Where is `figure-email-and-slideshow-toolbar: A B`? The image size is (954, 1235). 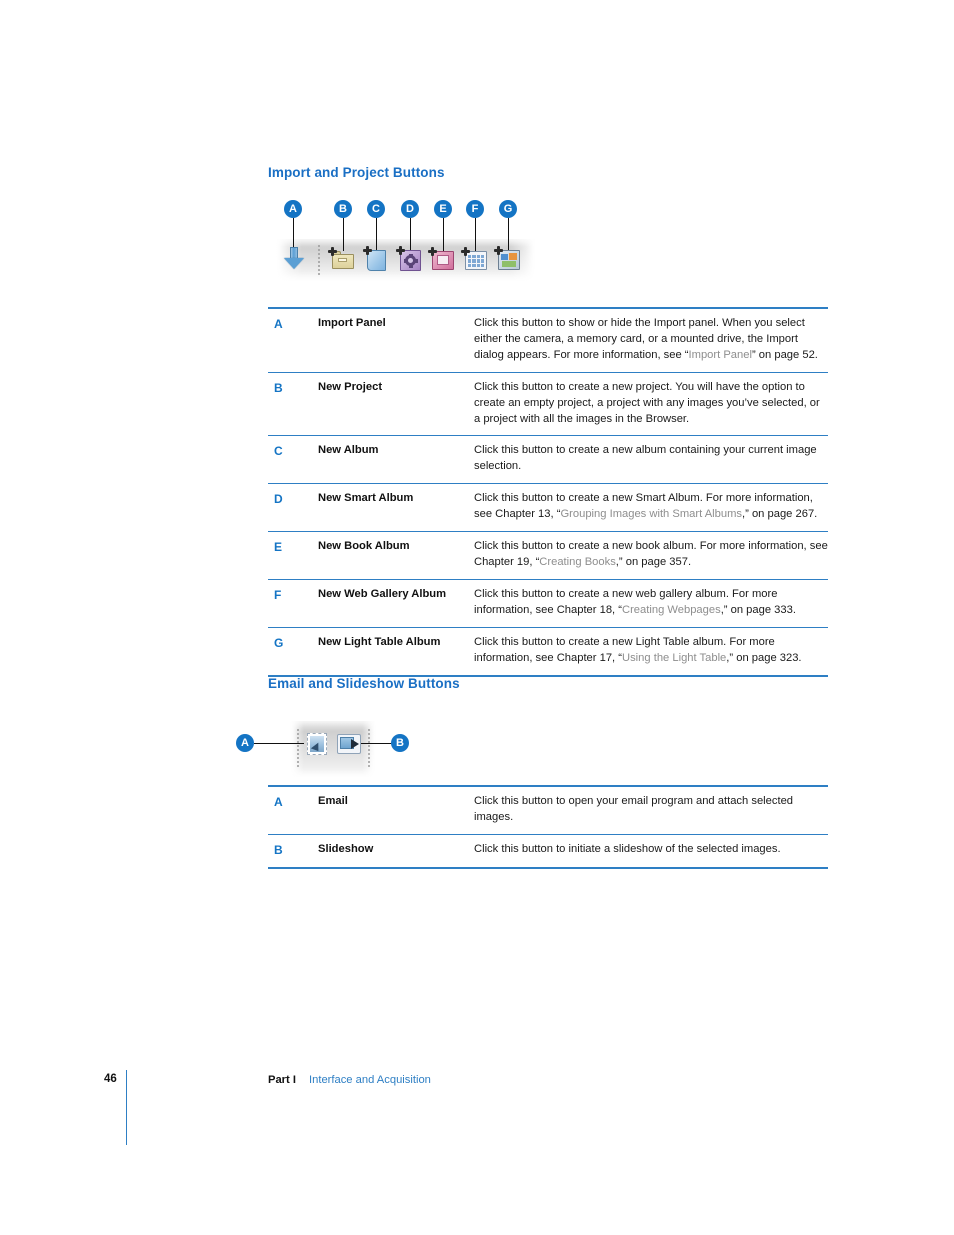 figure-email-and-slideshow-toolbar: A B is located at coordinates (396, 750).